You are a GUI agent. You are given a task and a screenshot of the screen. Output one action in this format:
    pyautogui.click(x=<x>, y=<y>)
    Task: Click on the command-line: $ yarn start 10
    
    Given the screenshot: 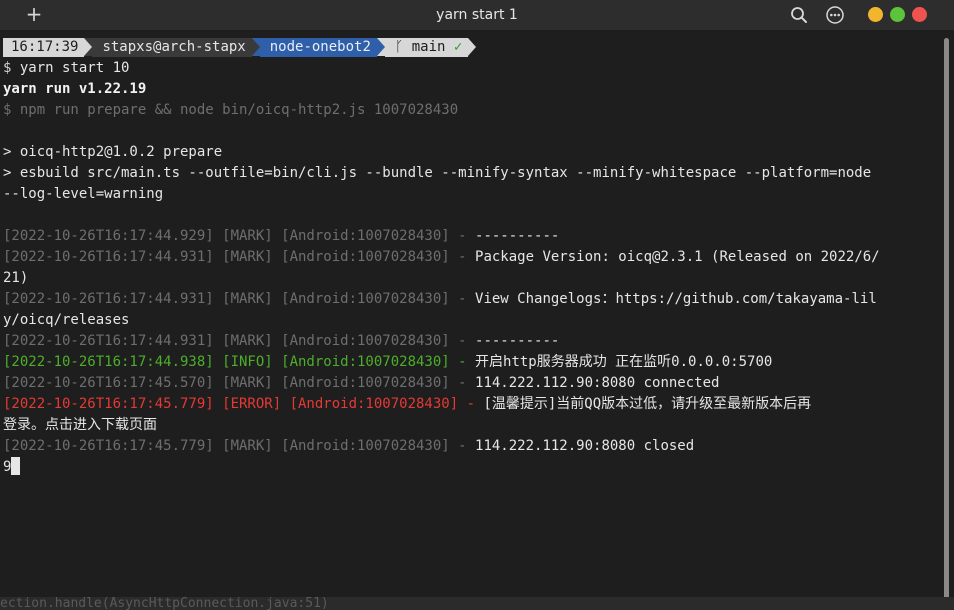 What is the action you would take?
    pyautogui.click(x=66, y=68)
    